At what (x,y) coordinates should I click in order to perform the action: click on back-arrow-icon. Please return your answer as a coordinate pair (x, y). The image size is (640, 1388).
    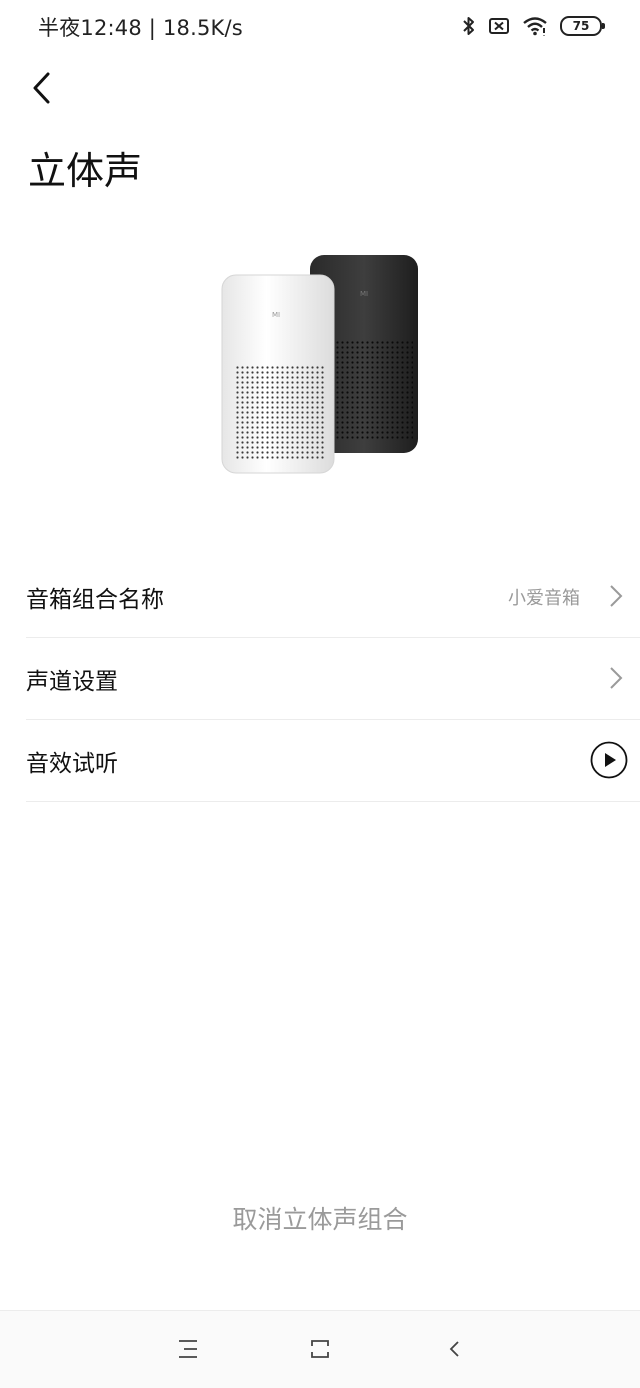
    Looking at the image, I should click on (41, 88).